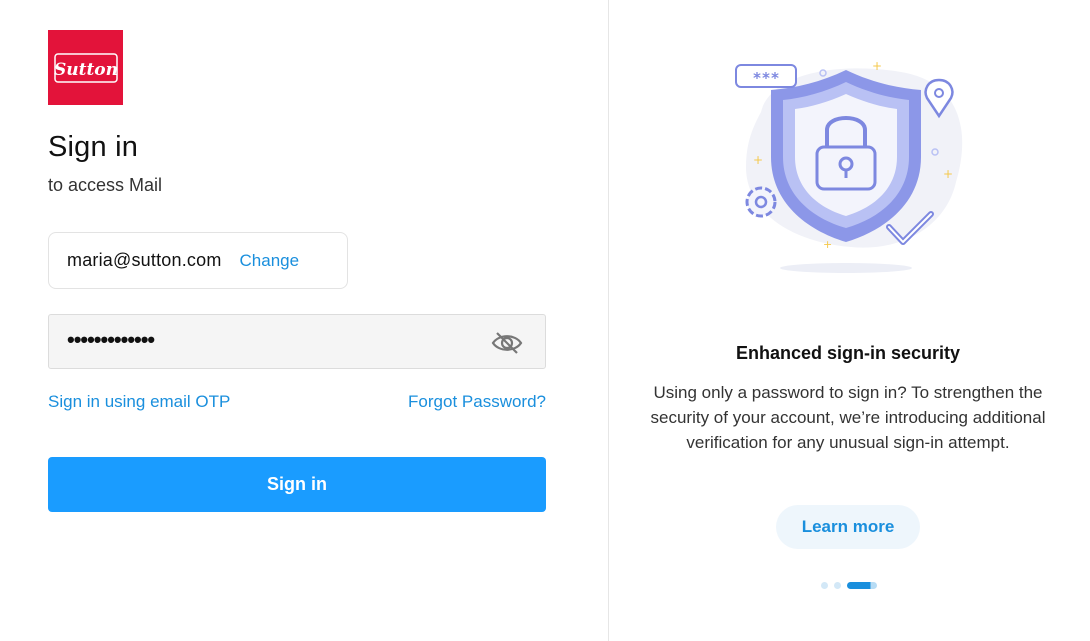  What do you see at coordinates (848, 353) in the screenshot?
I see `promo-heading: Enhanced sign-in security` at bounding box center [848, 353].